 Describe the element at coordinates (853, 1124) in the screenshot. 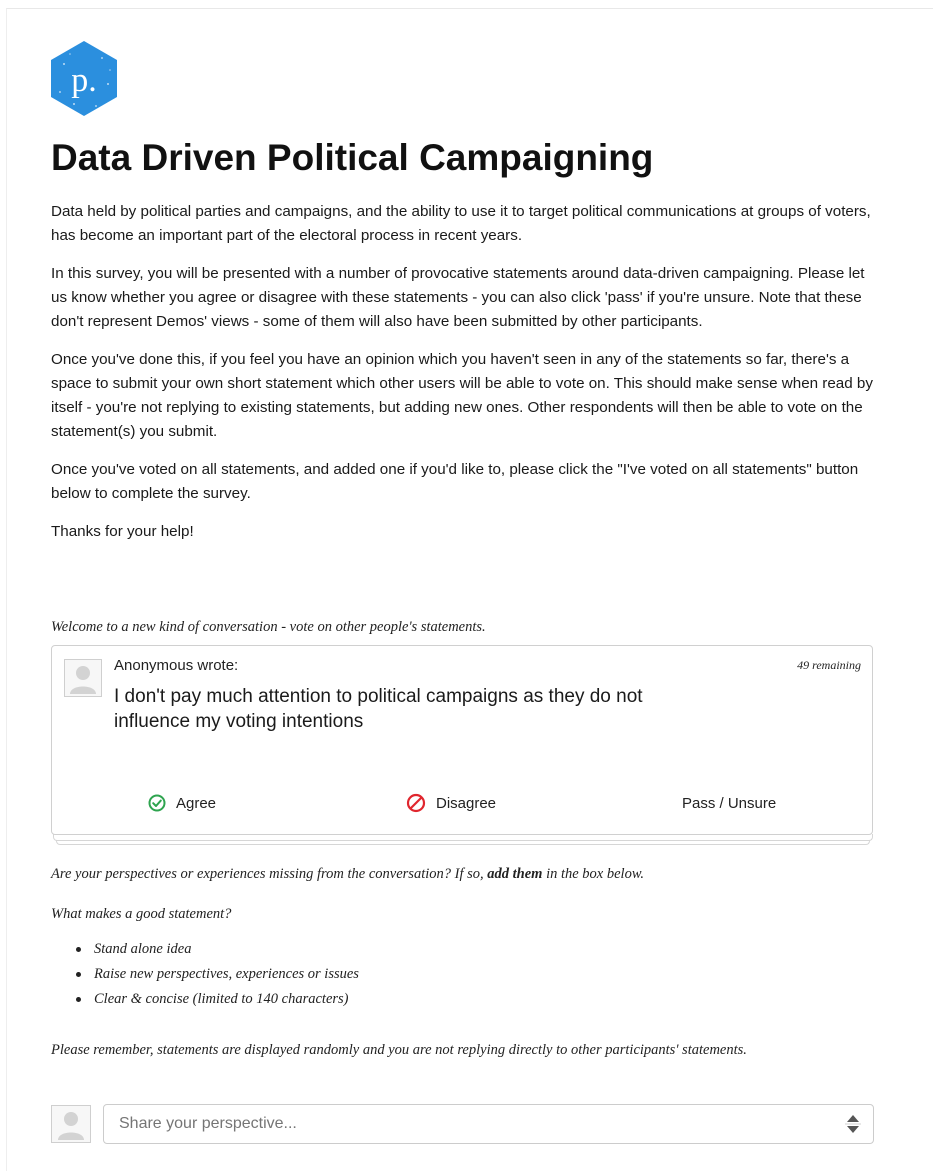

I see `spinner-arrows-icon` at that location.